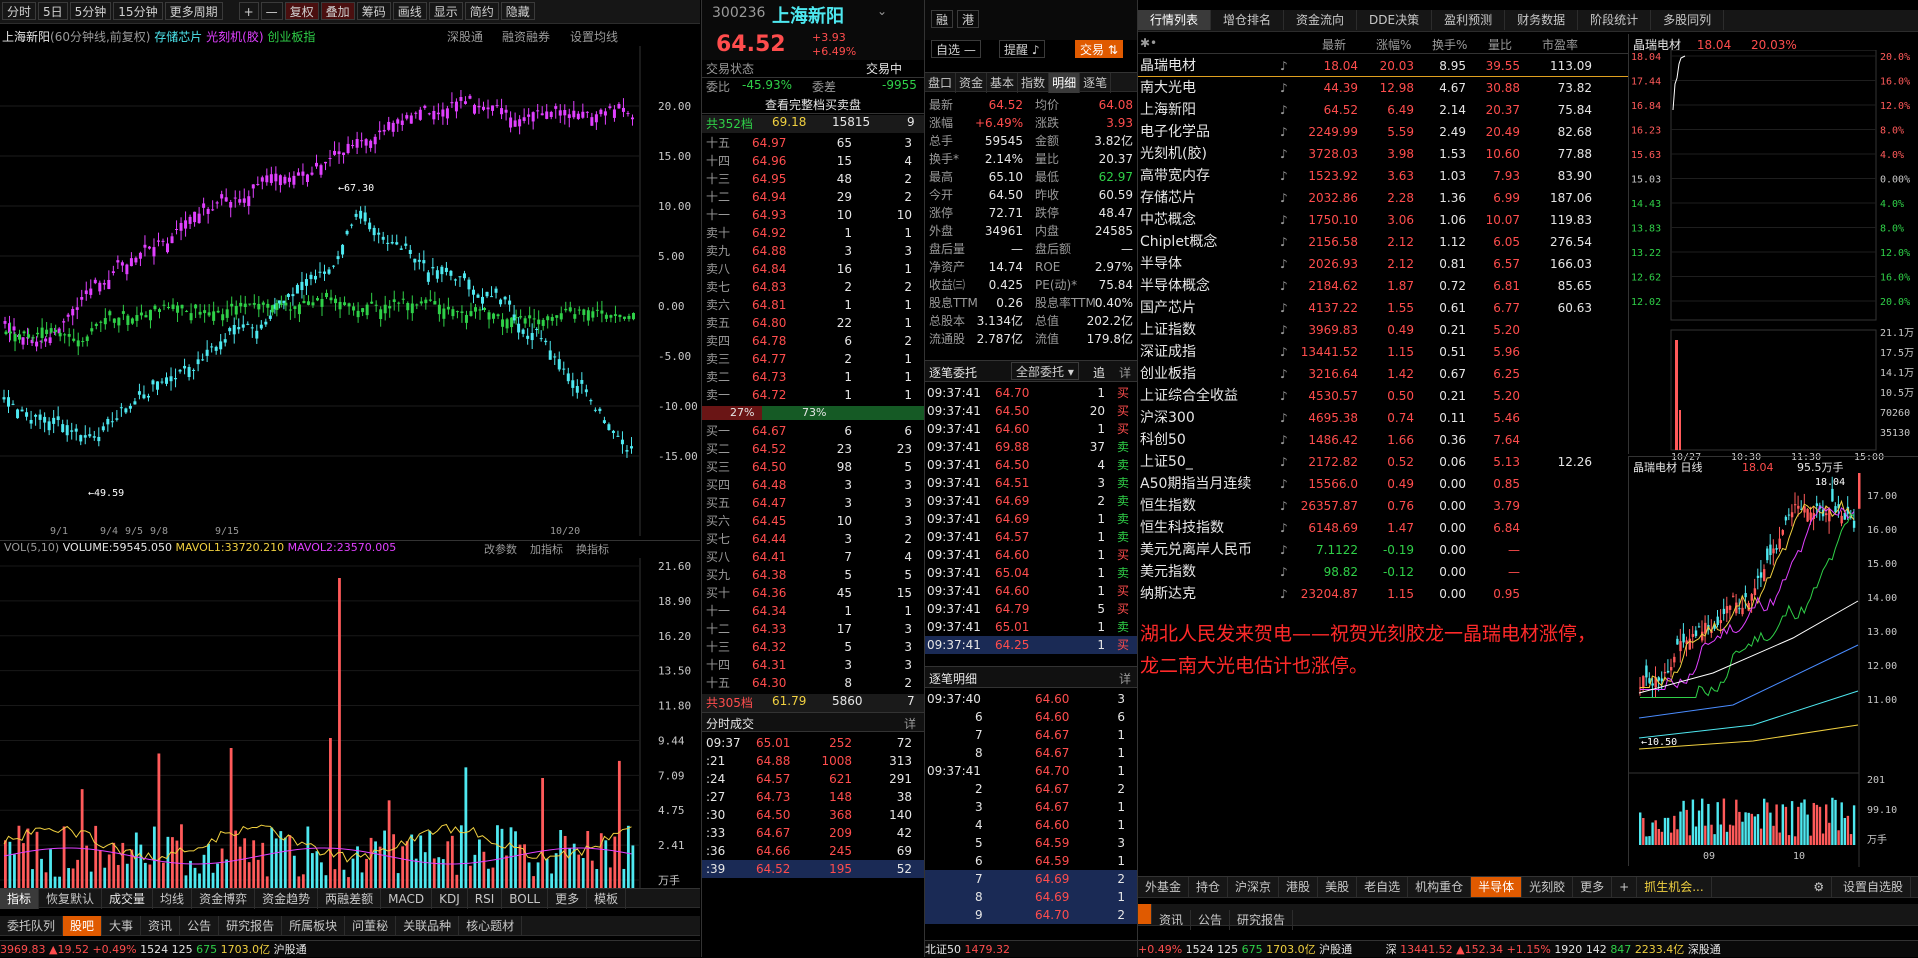 This screenshot has height=958, width=1918. Describe the element at coordinates (941, 83) in the screenshot. I see `tab-pankou: 盘口` at that location.